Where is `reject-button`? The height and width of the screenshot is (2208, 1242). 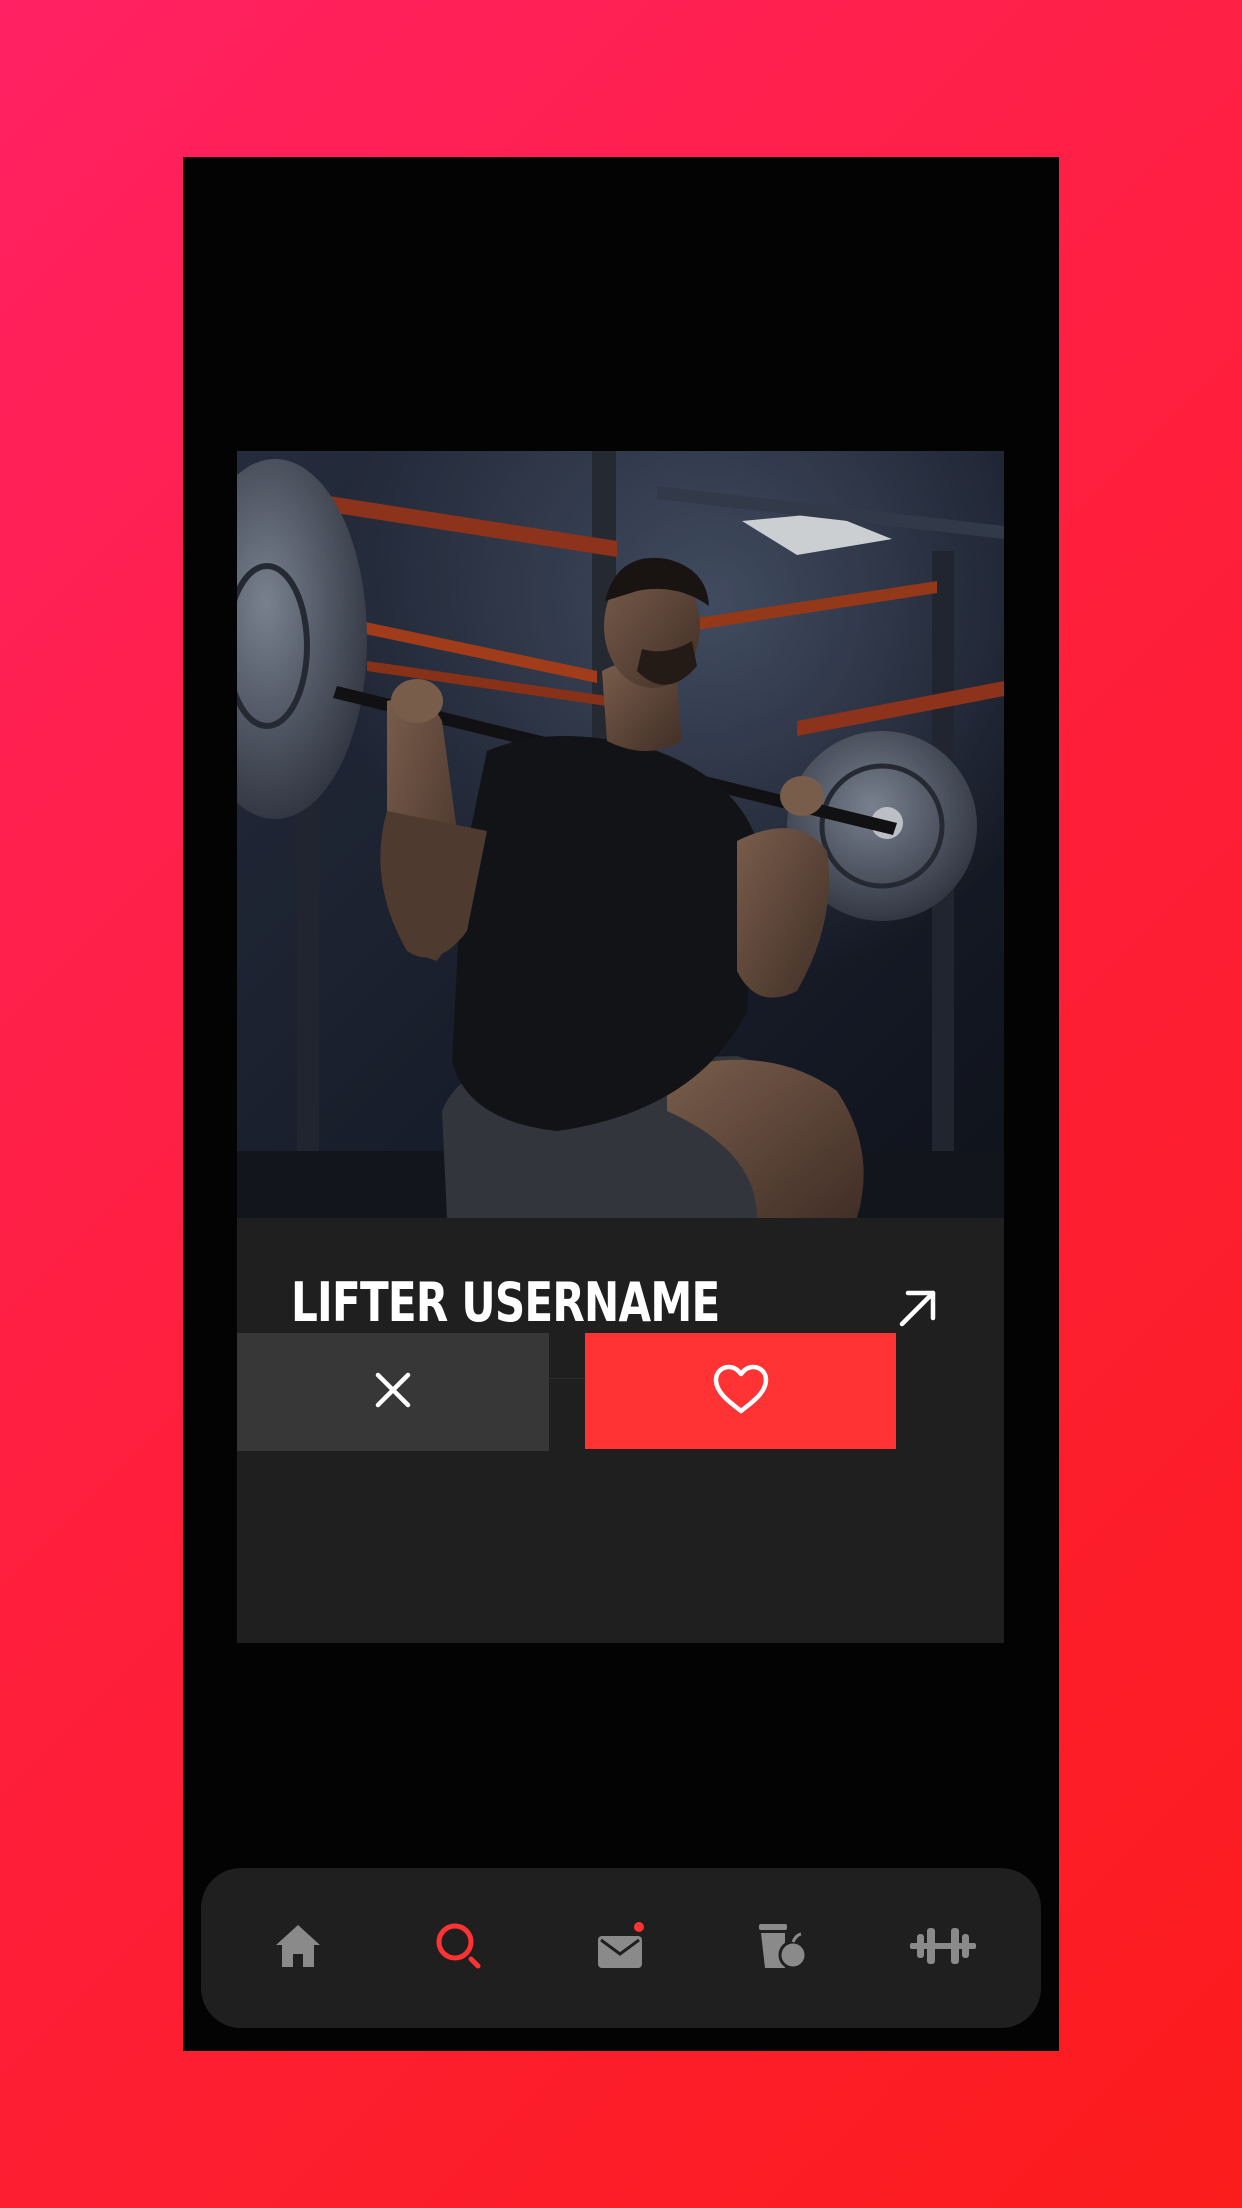
reject-button is located at coordinates (393, 1392).